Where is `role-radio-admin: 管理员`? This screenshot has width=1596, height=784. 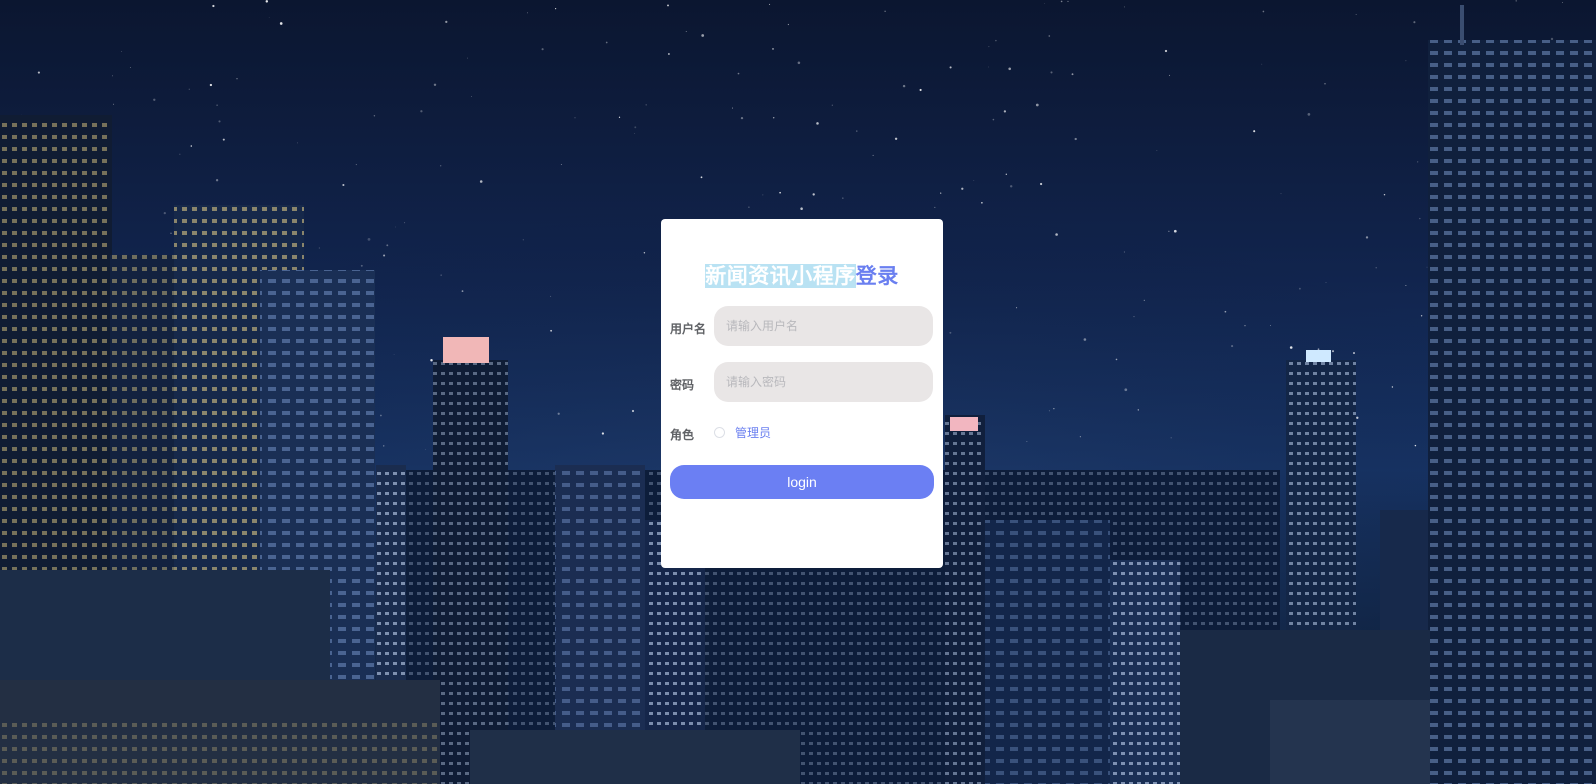 role-radio-admin: 管理员 is located at coordinates (742, 432).